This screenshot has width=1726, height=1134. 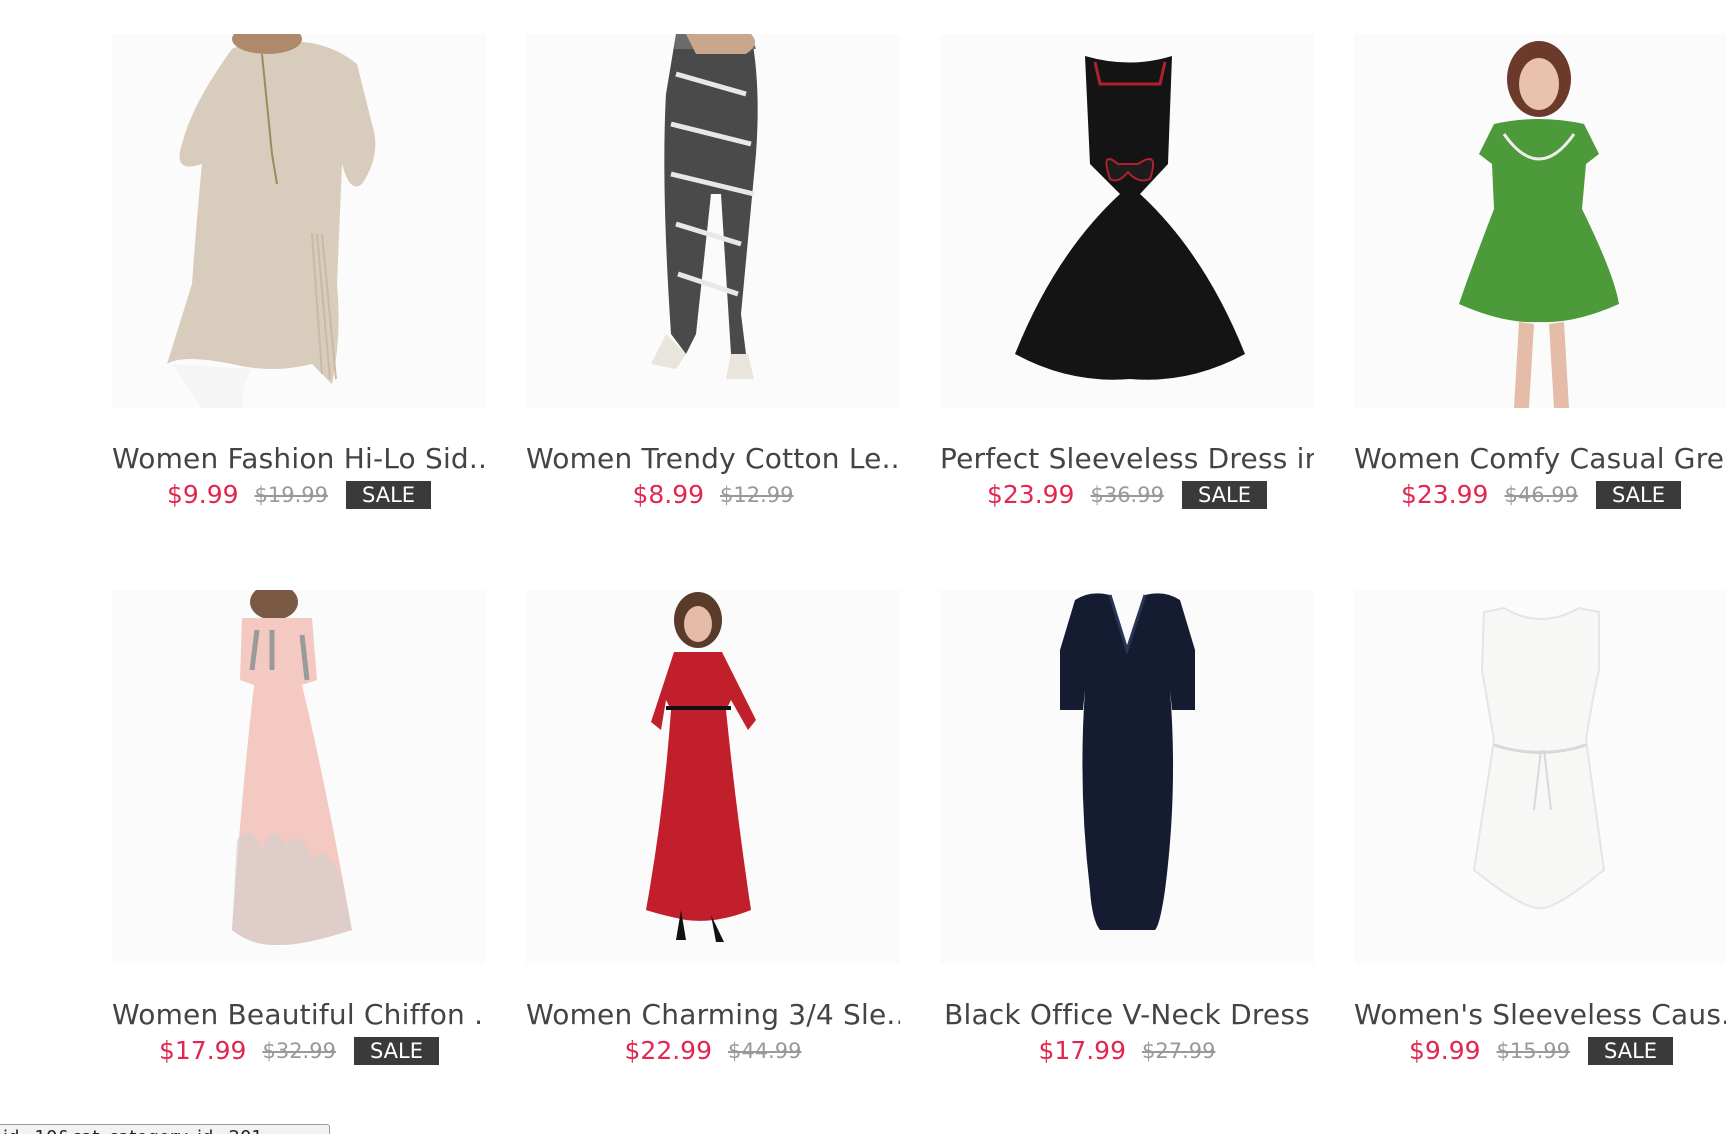 I want to click on product-card: Women Charming 3/4 Sle... $22.99 $44.99, so click(x=713, y=862).